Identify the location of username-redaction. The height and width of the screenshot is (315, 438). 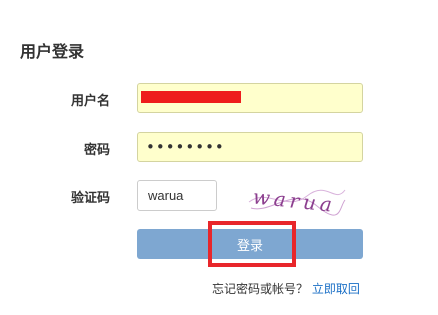
(191, 97).